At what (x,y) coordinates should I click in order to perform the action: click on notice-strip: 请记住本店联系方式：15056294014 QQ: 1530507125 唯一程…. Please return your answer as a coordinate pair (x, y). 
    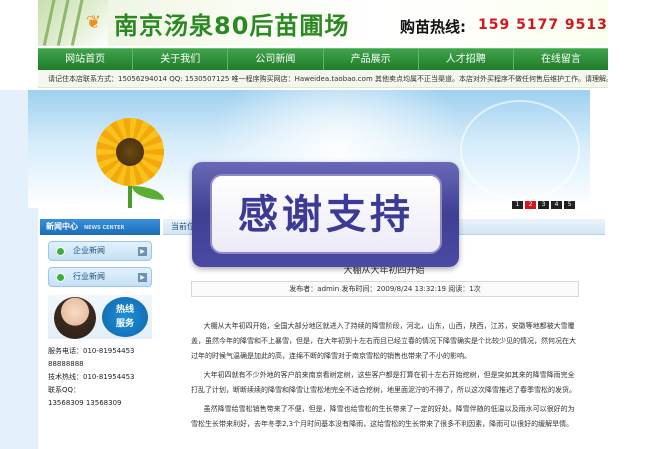
    Looking at the image, I should click on (323, 79).